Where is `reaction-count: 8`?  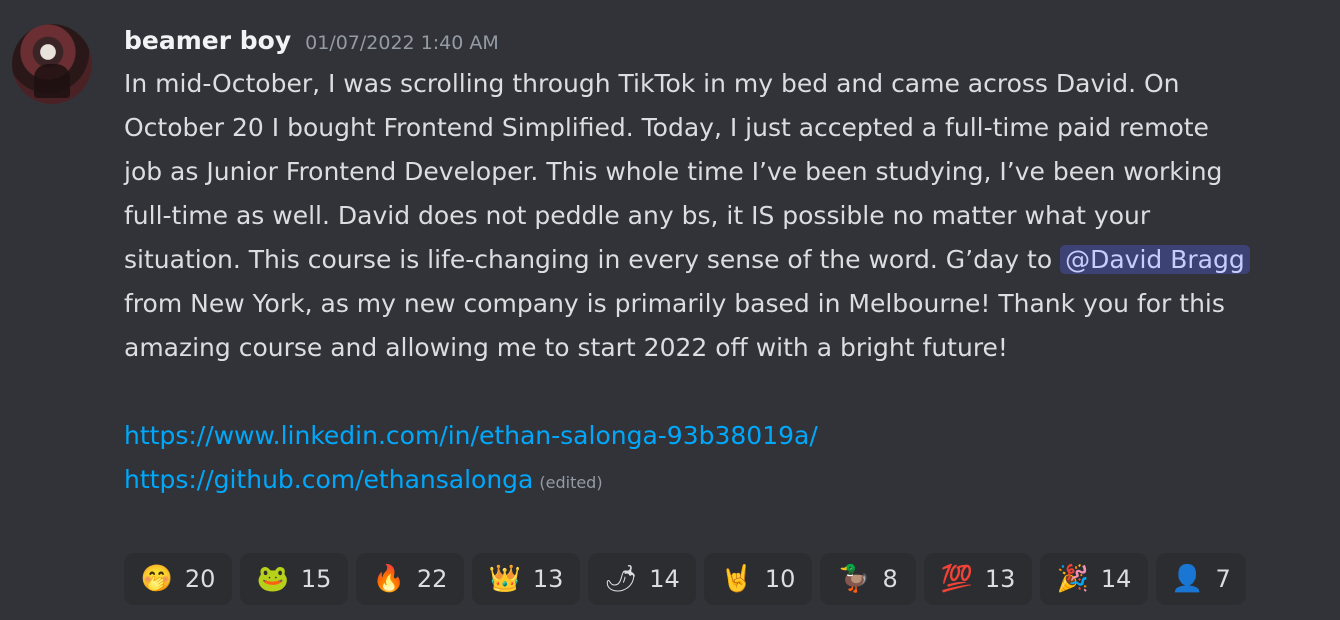
reaction-count: 8 is located at coordinates (890, 579).